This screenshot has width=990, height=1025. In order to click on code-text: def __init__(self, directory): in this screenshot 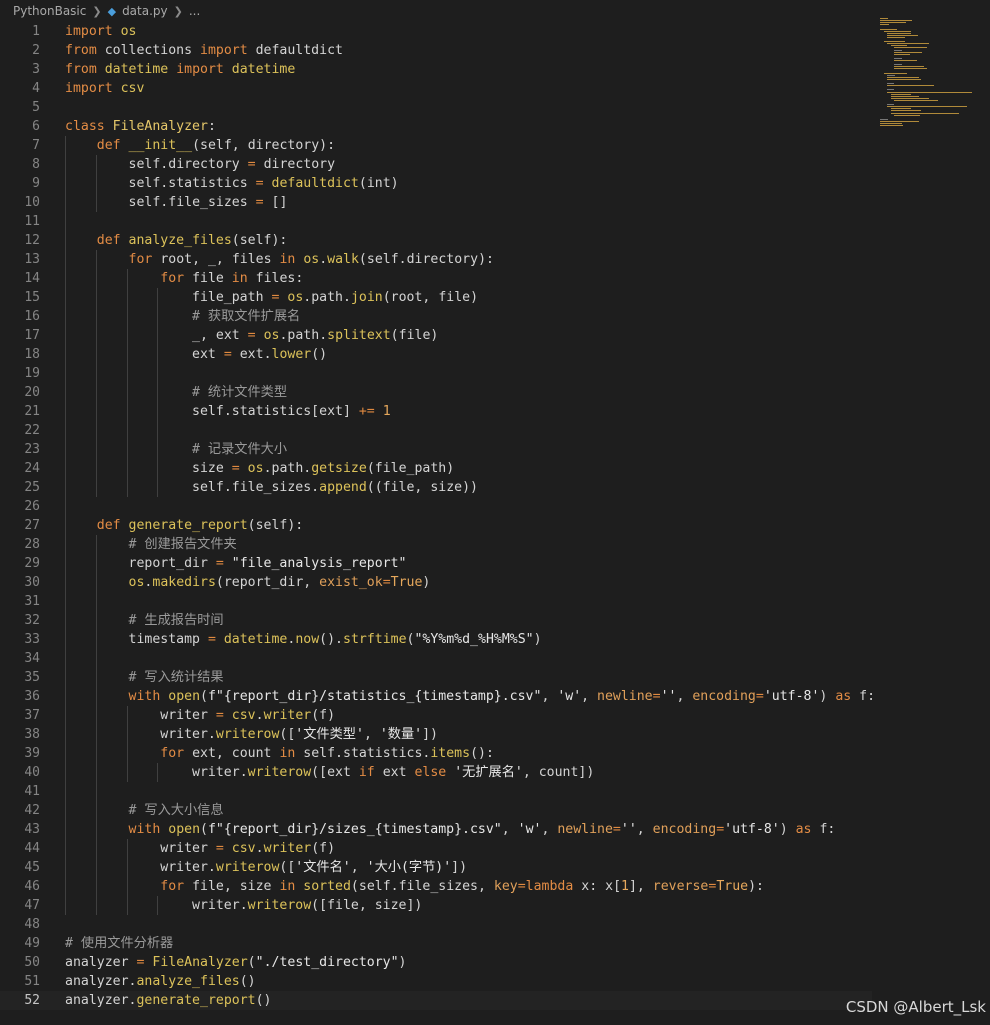, I will do `click(200, 145)`.